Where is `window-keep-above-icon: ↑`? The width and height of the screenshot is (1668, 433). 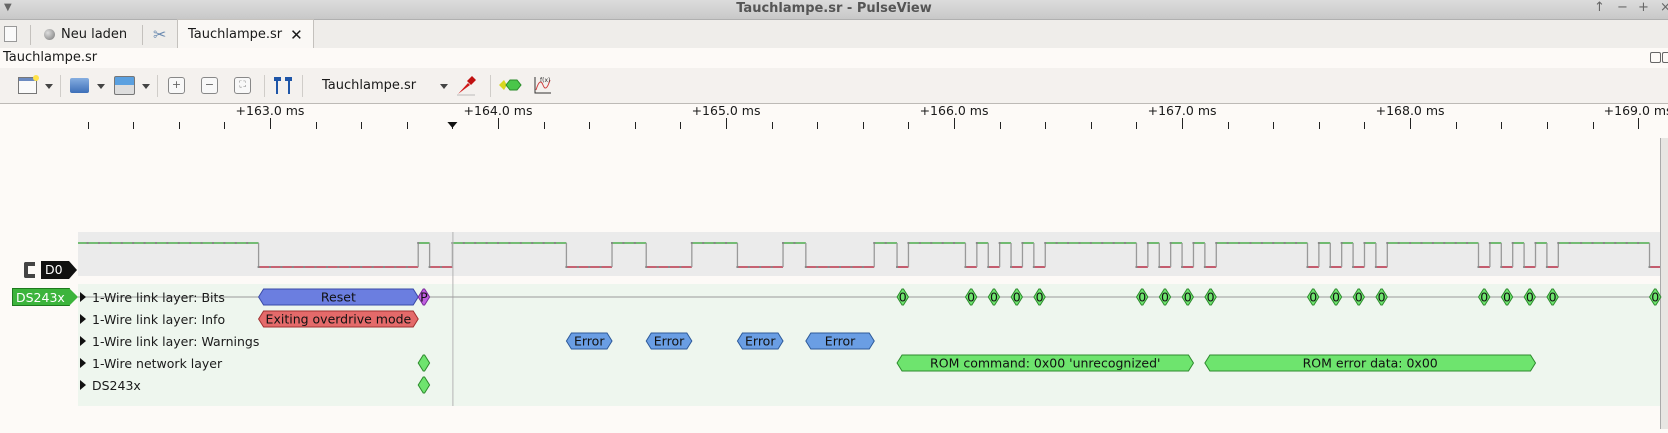
window-keep-above-icon: ↑ is located at coordinates (1599, 7).